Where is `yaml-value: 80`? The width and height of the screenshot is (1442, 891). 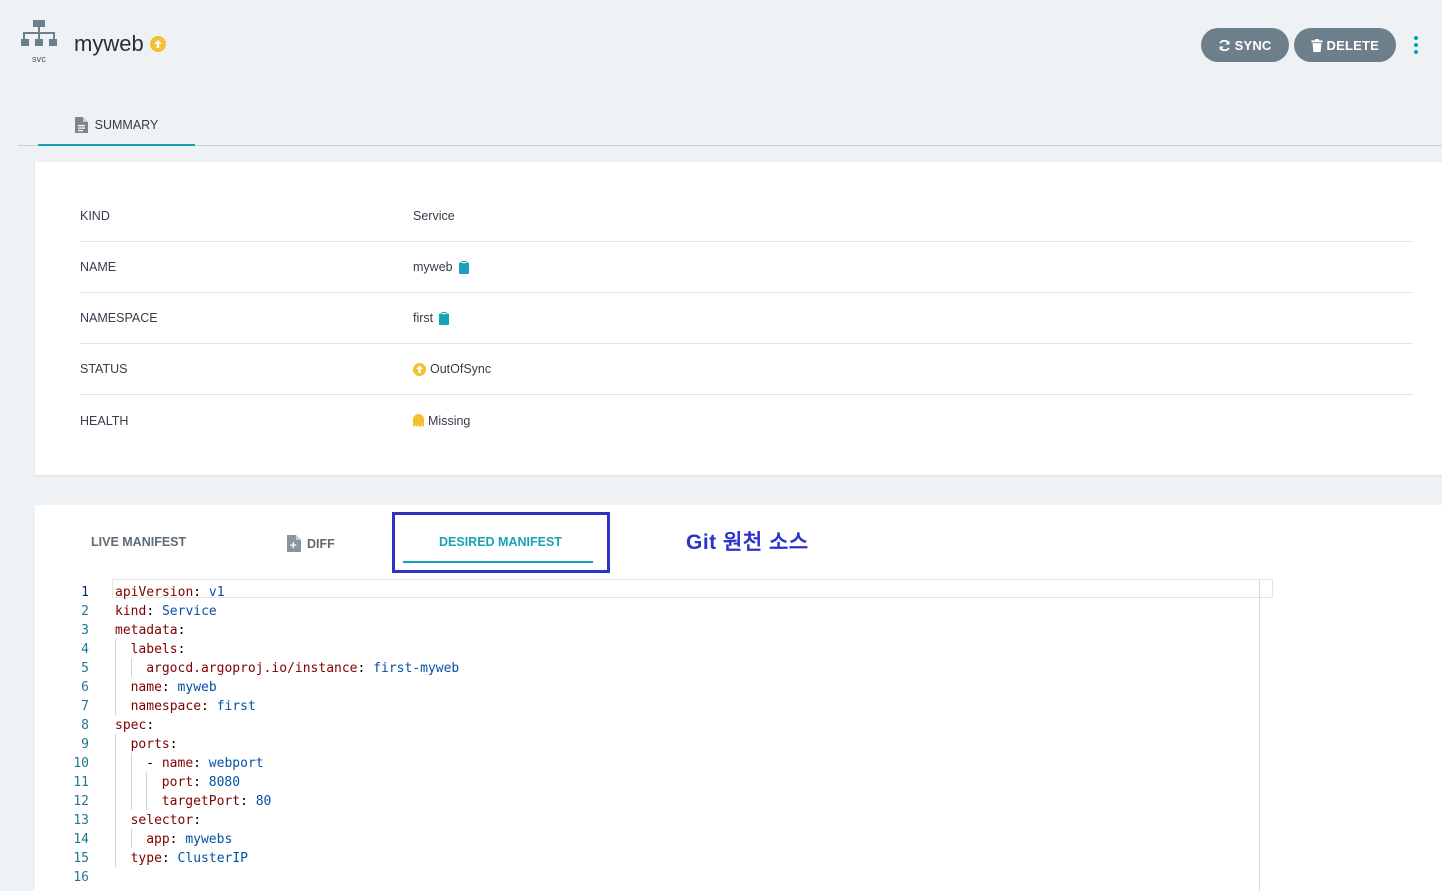 yaml-value: 80 is located at coordinates (259, 801).